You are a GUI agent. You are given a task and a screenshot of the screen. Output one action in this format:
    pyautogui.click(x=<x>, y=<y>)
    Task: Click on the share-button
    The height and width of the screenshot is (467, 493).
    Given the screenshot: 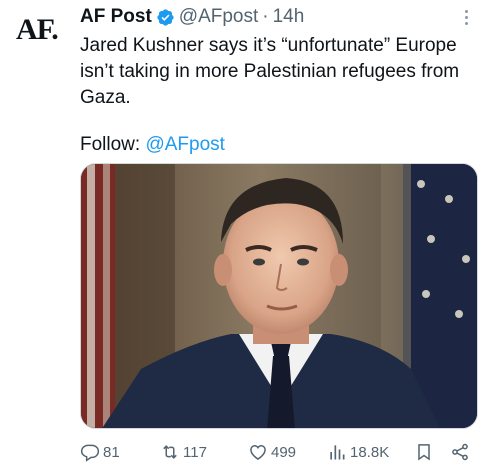 What is the action you would take?
    pyautogui.click(x=460, y=452)
    